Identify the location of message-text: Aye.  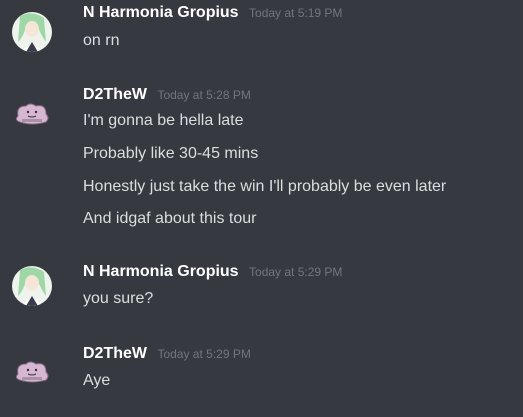
(97, 380).